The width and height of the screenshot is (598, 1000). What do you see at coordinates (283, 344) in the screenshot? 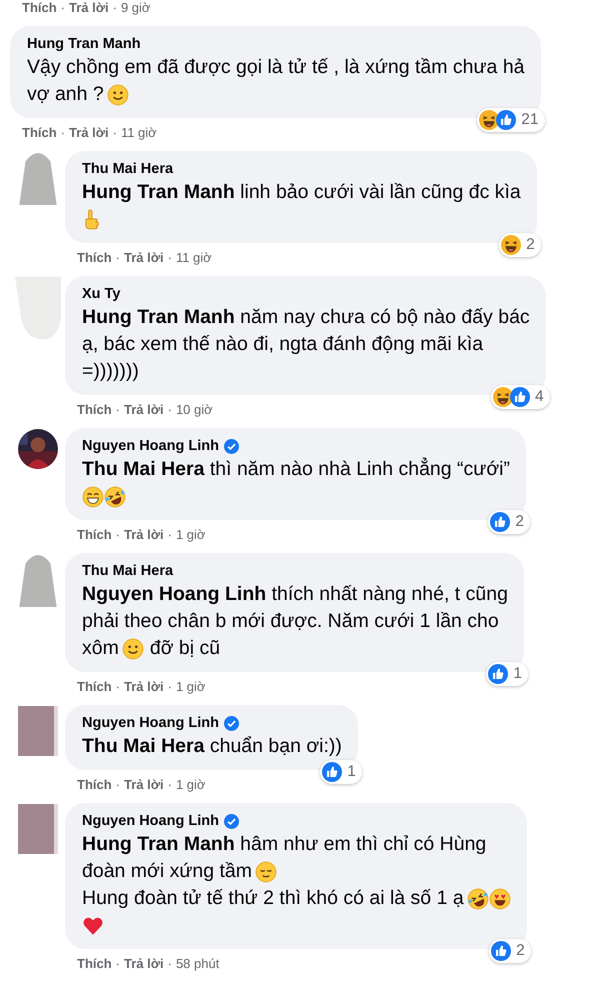
I see `comment-text: ạ, bác xem thế nào đi, ngta đánh động mãi kìa` at bounding box center [283, 344].